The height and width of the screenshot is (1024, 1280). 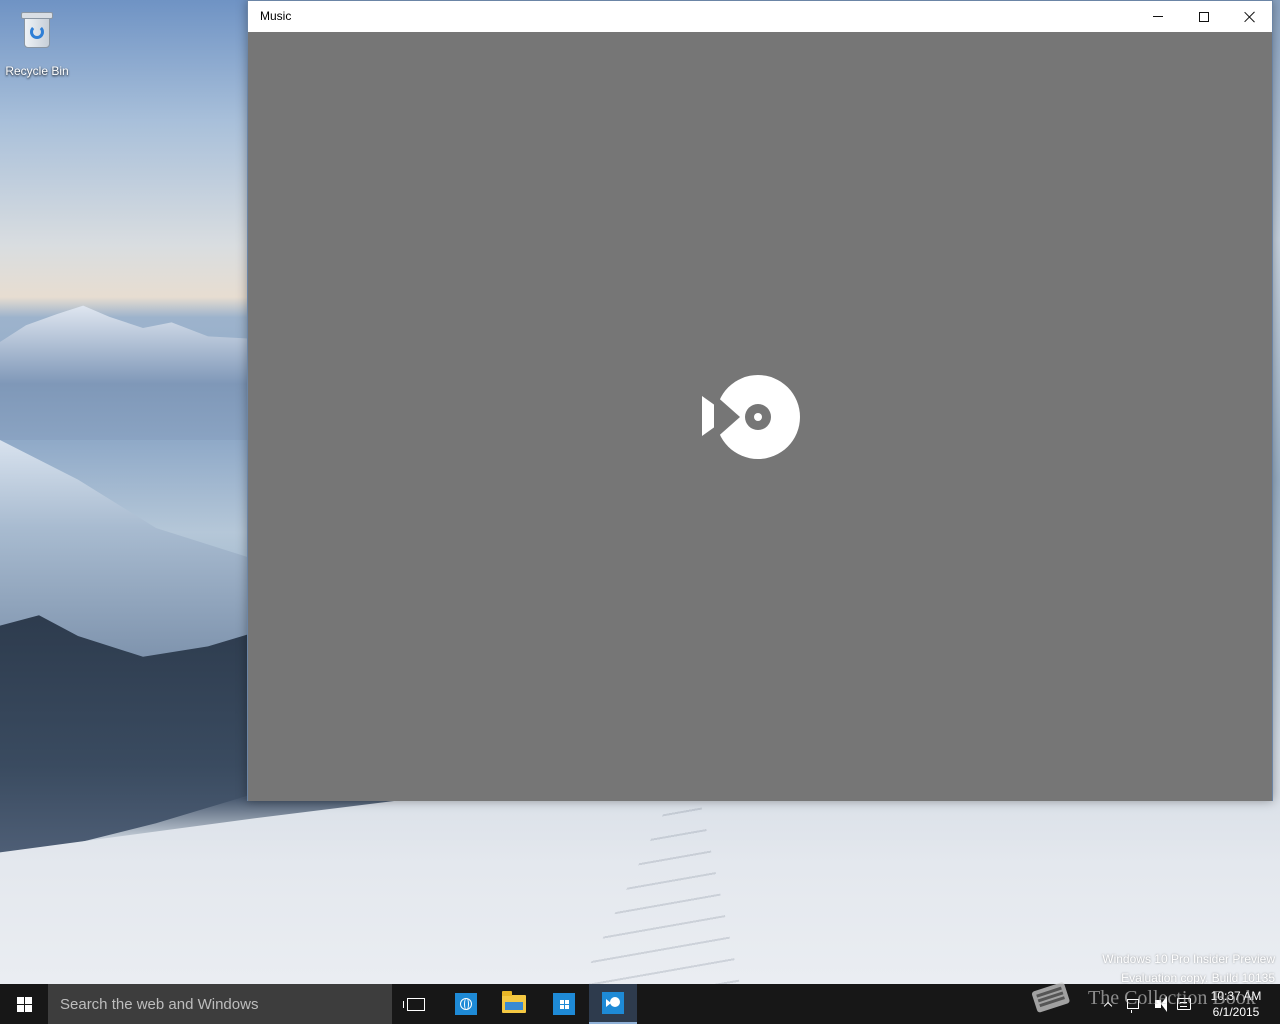 I want to click on windows-logo-icon, so click(x=24, y=1004).